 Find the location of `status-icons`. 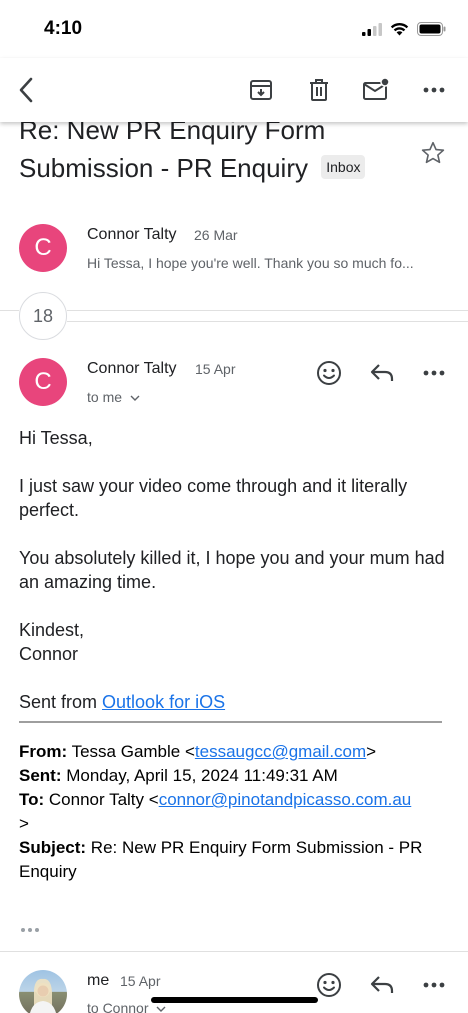

status-icons is located at coordinates (404, 29).